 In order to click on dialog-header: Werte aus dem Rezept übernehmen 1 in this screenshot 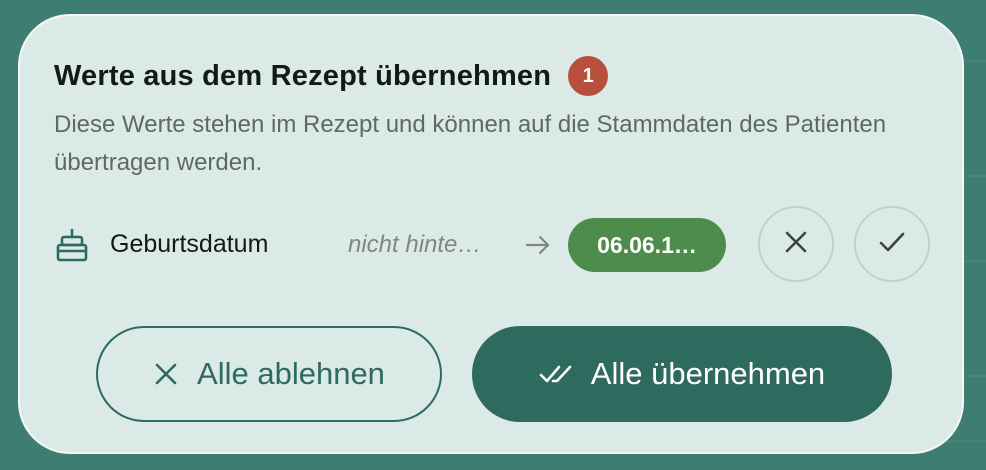, I will do `click(331, 76)`.